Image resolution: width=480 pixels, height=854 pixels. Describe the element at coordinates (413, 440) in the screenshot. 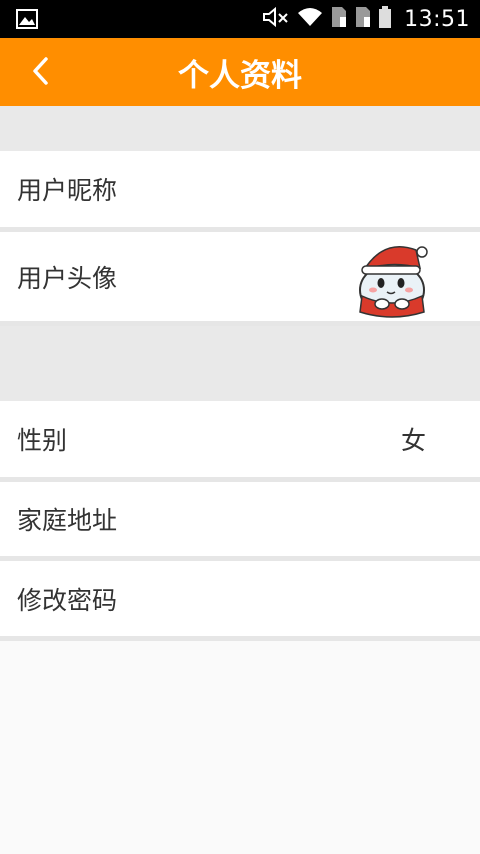

I see `gender-value: 女` at that location.